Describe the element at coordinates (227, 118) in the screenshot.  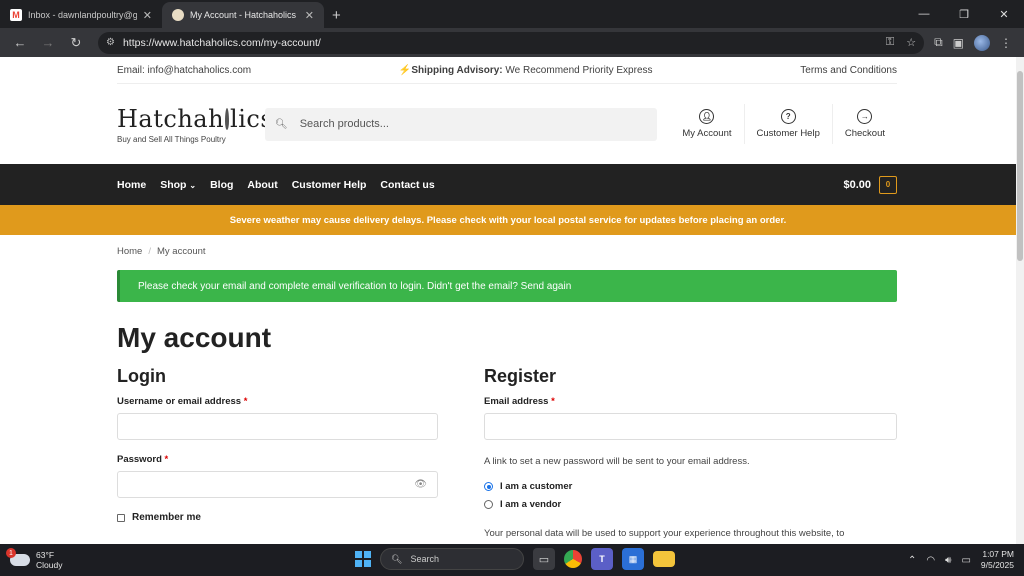
I see `egg-logo-icon` at that location.